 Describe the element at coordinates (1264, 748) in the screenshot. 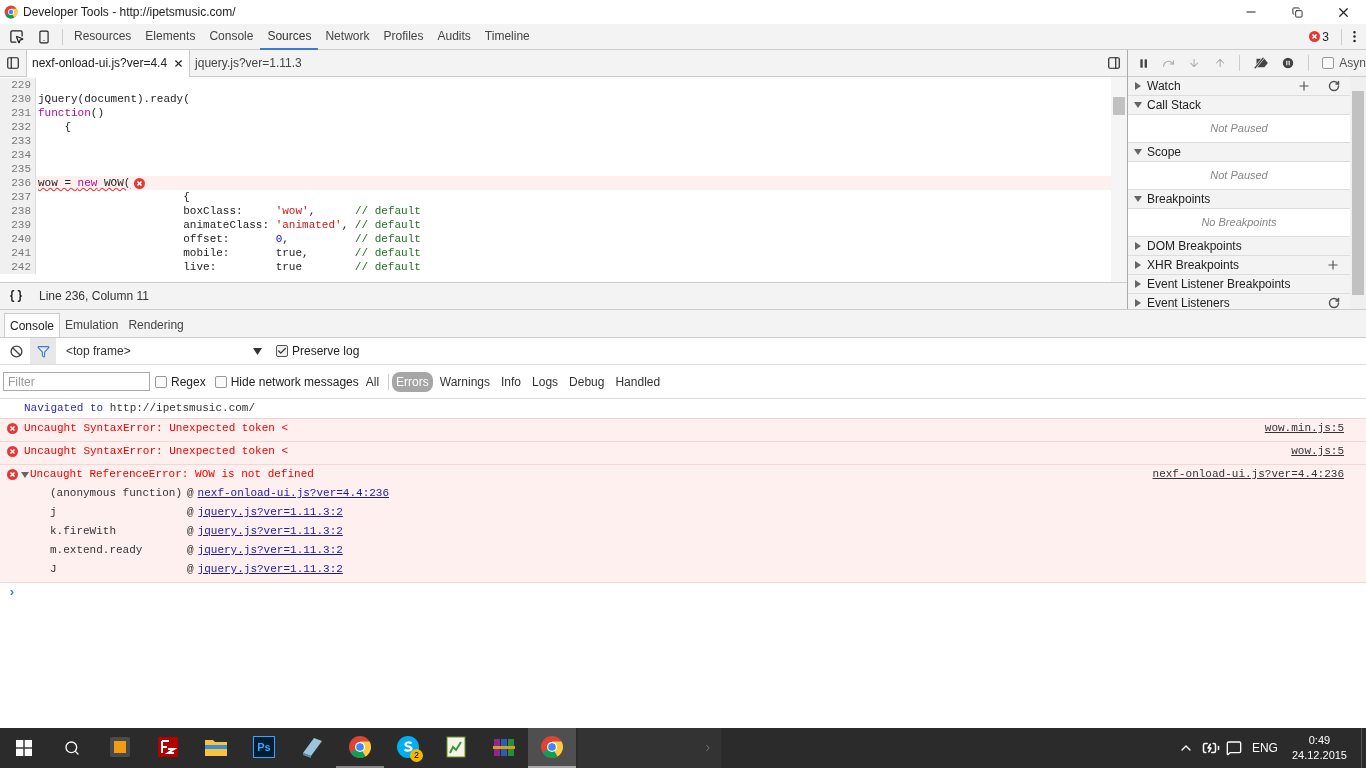

I see `language-indicator: ENG` at that location.